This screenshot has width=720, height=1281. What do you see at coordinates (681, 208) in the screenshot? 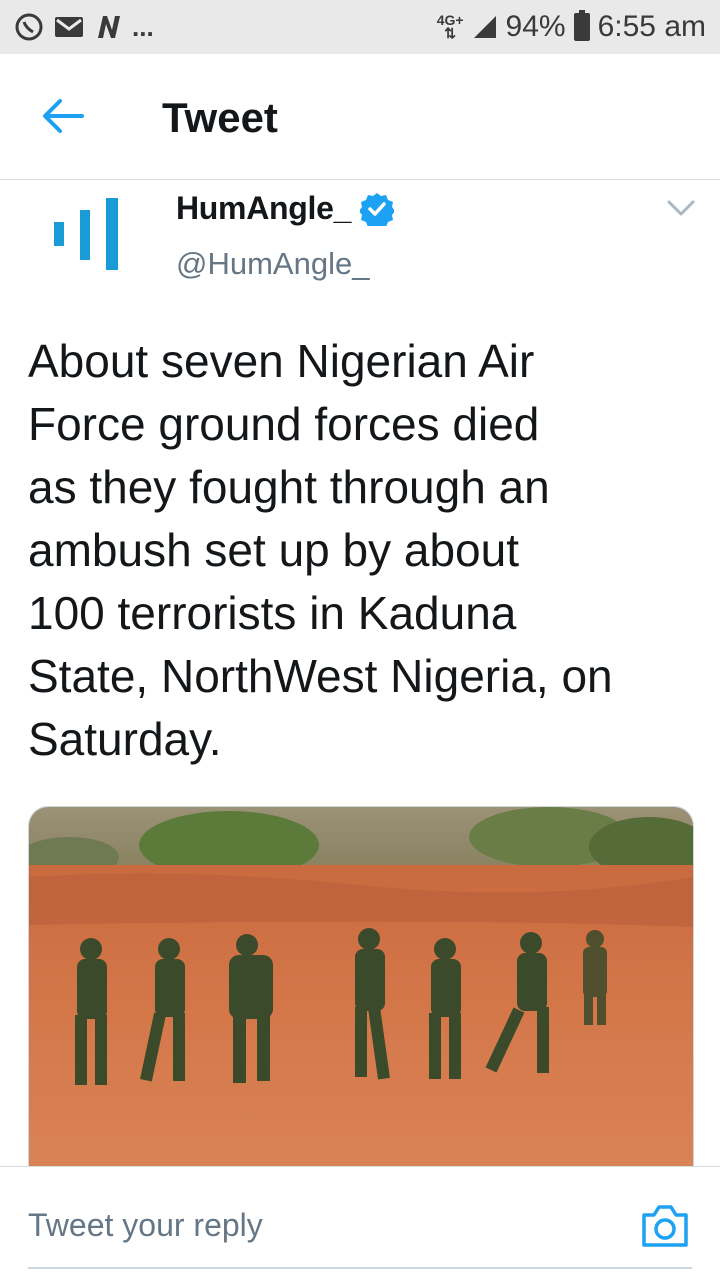
I see `chevron-down-icon` at bounding box center [681, 208].